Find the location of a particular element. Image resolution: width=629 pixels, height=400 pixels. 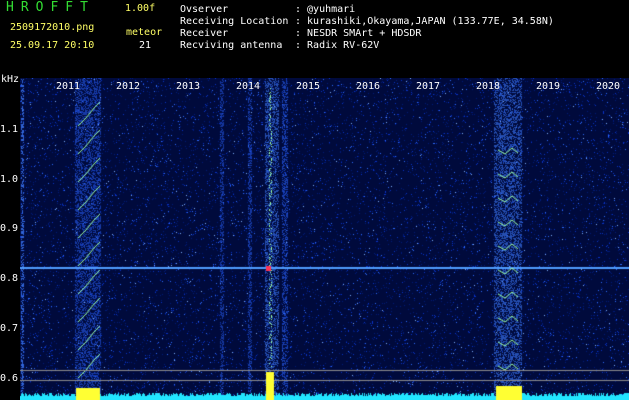

x-tick-2019: 2019 is located at coordinates (548, 86).